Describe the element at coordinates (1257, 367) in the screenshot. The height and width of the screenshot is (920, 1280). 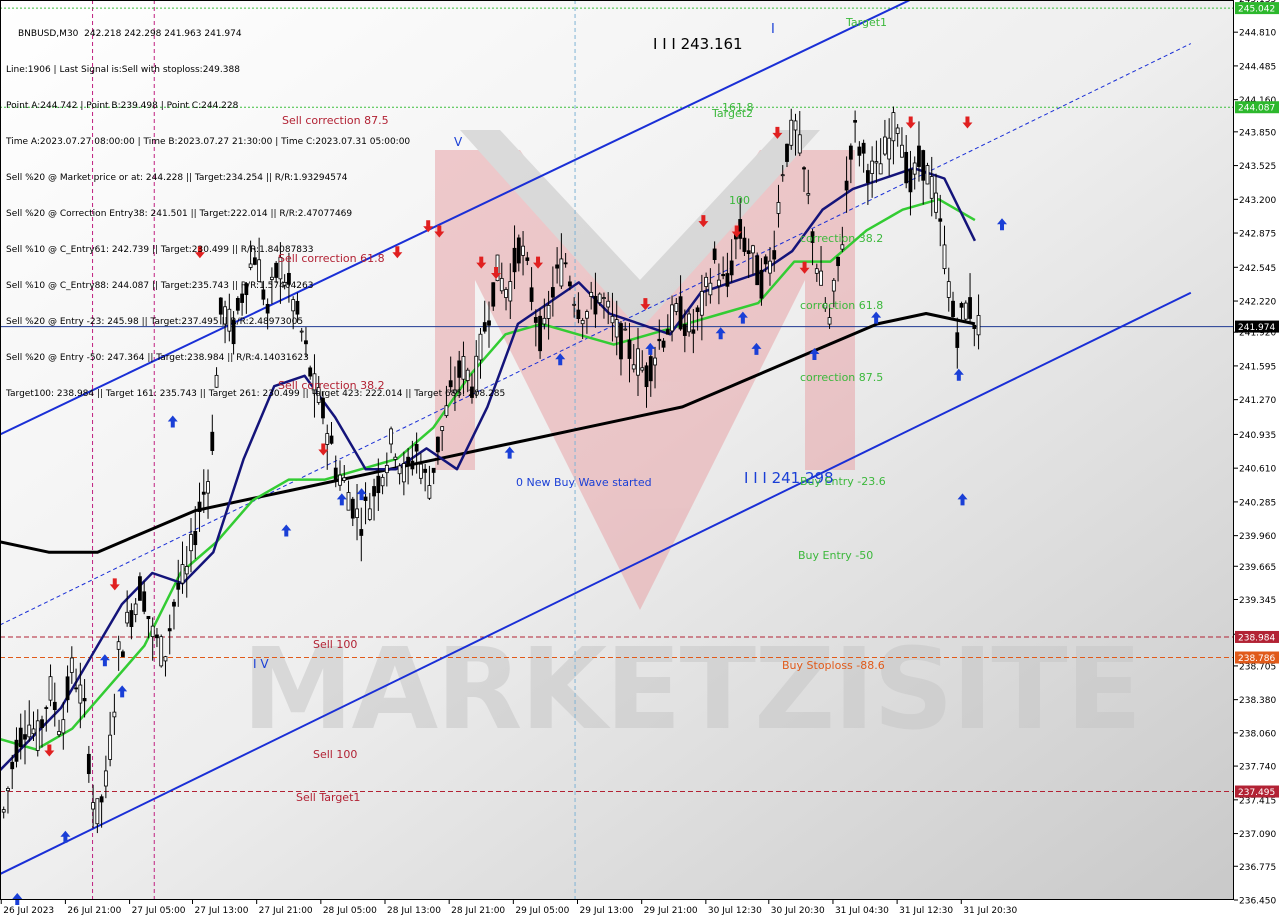
I see `y-tick-label: 241.595` at that location.